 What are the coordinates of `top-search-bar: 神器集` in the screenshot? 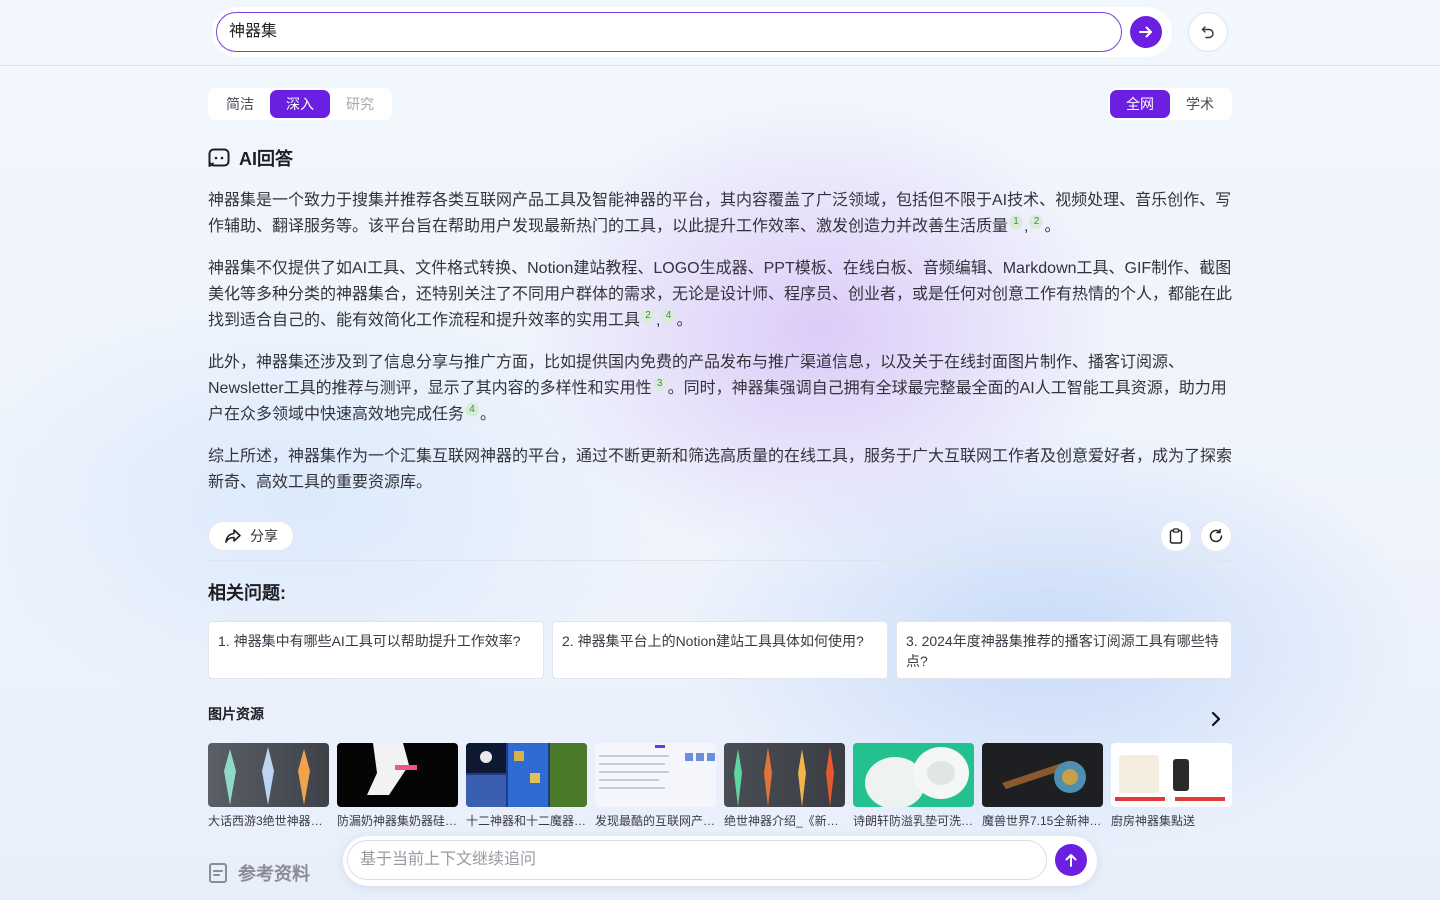 It's located at (720, 33).